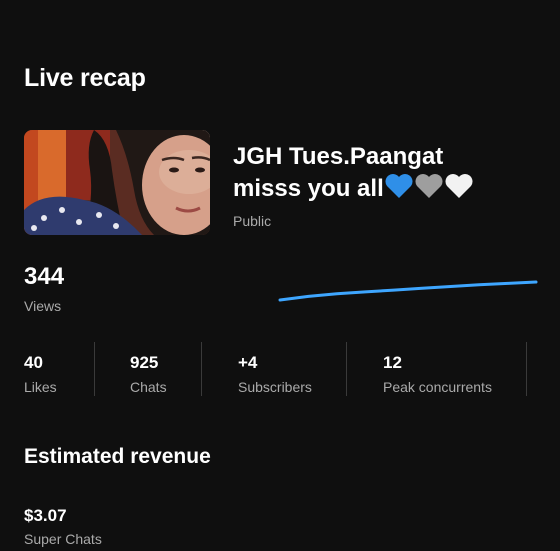  I want to click on video-title-line2: misss you all, so click(383, 190).